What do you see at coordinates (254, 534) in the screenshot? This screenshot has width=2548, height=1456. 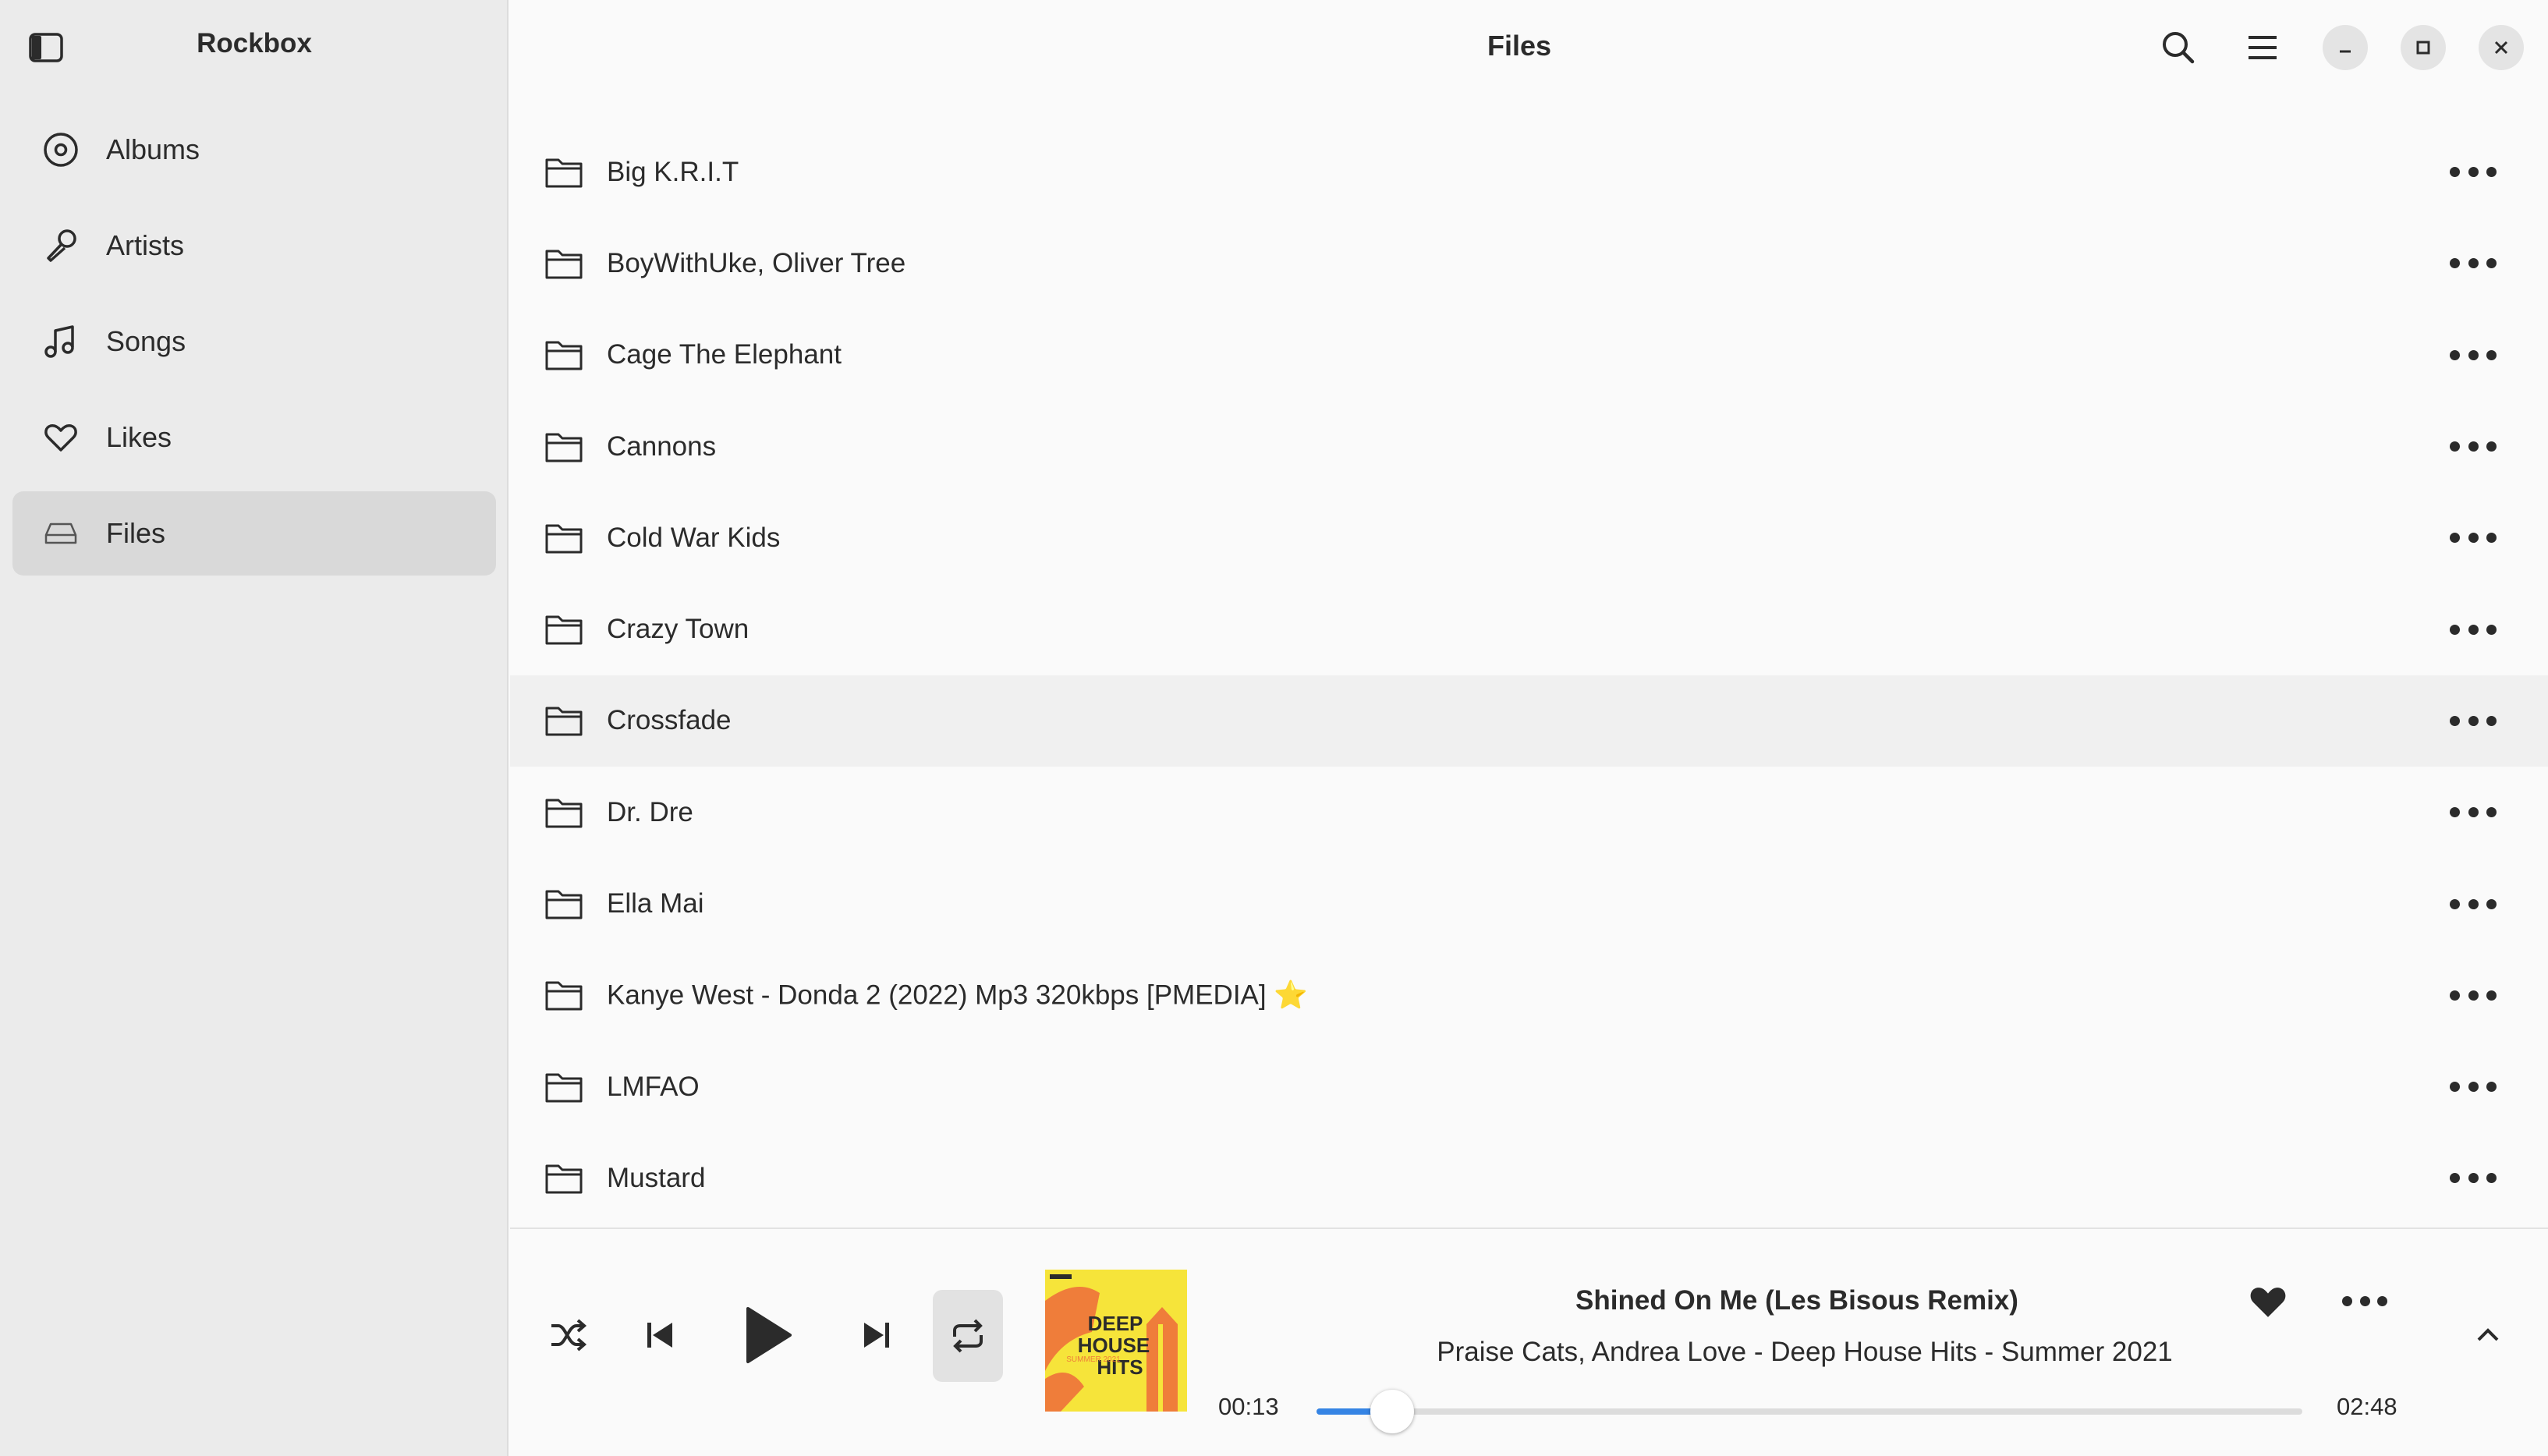 I see `sidebar-item-files: Files` at bounding box center [254, 534].